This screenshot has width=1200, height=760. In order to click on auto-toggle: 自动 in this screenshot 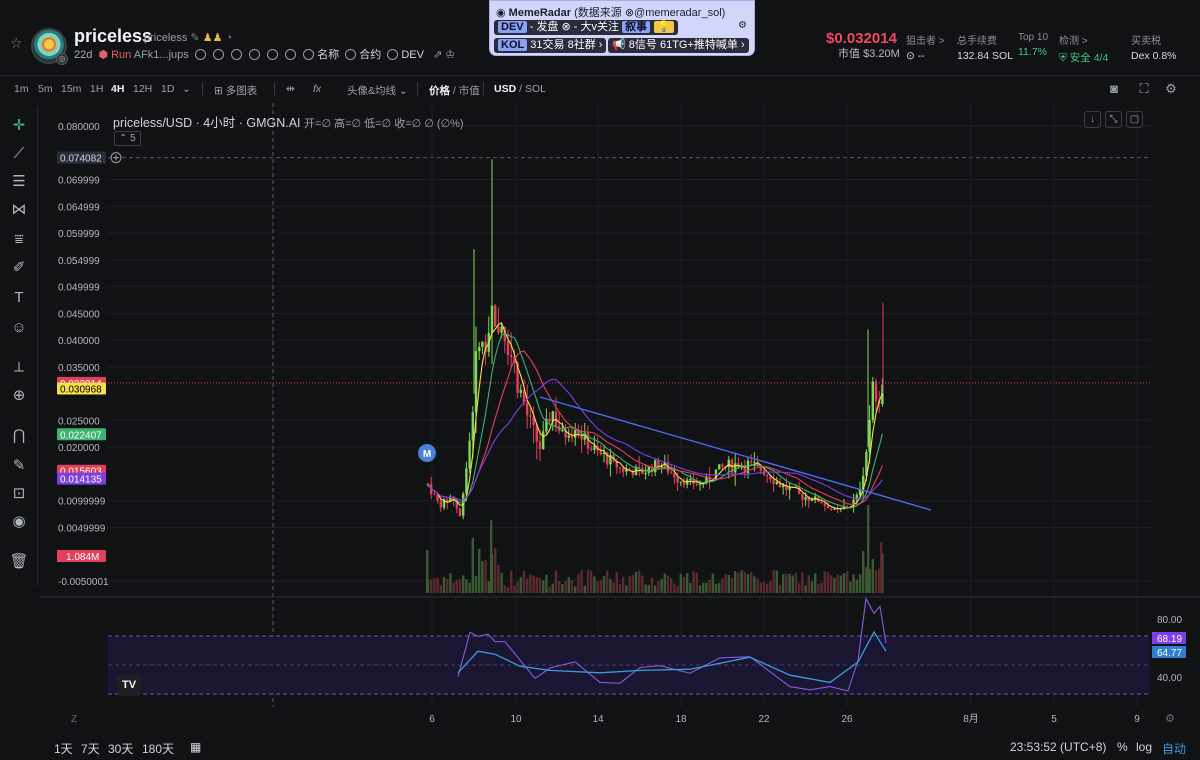, I will do `click(1174, 748)`.